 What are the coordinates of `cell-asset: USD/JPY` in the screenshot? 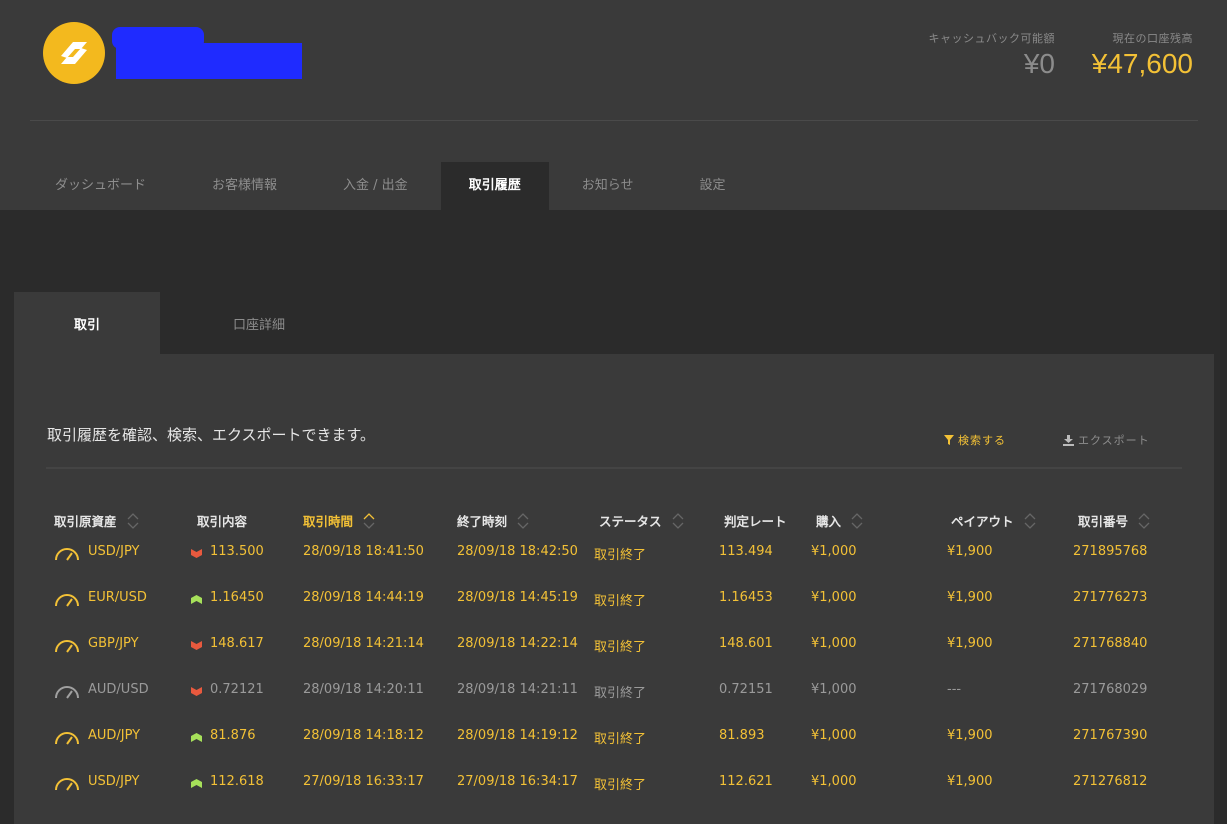 It's located at (114, 781).